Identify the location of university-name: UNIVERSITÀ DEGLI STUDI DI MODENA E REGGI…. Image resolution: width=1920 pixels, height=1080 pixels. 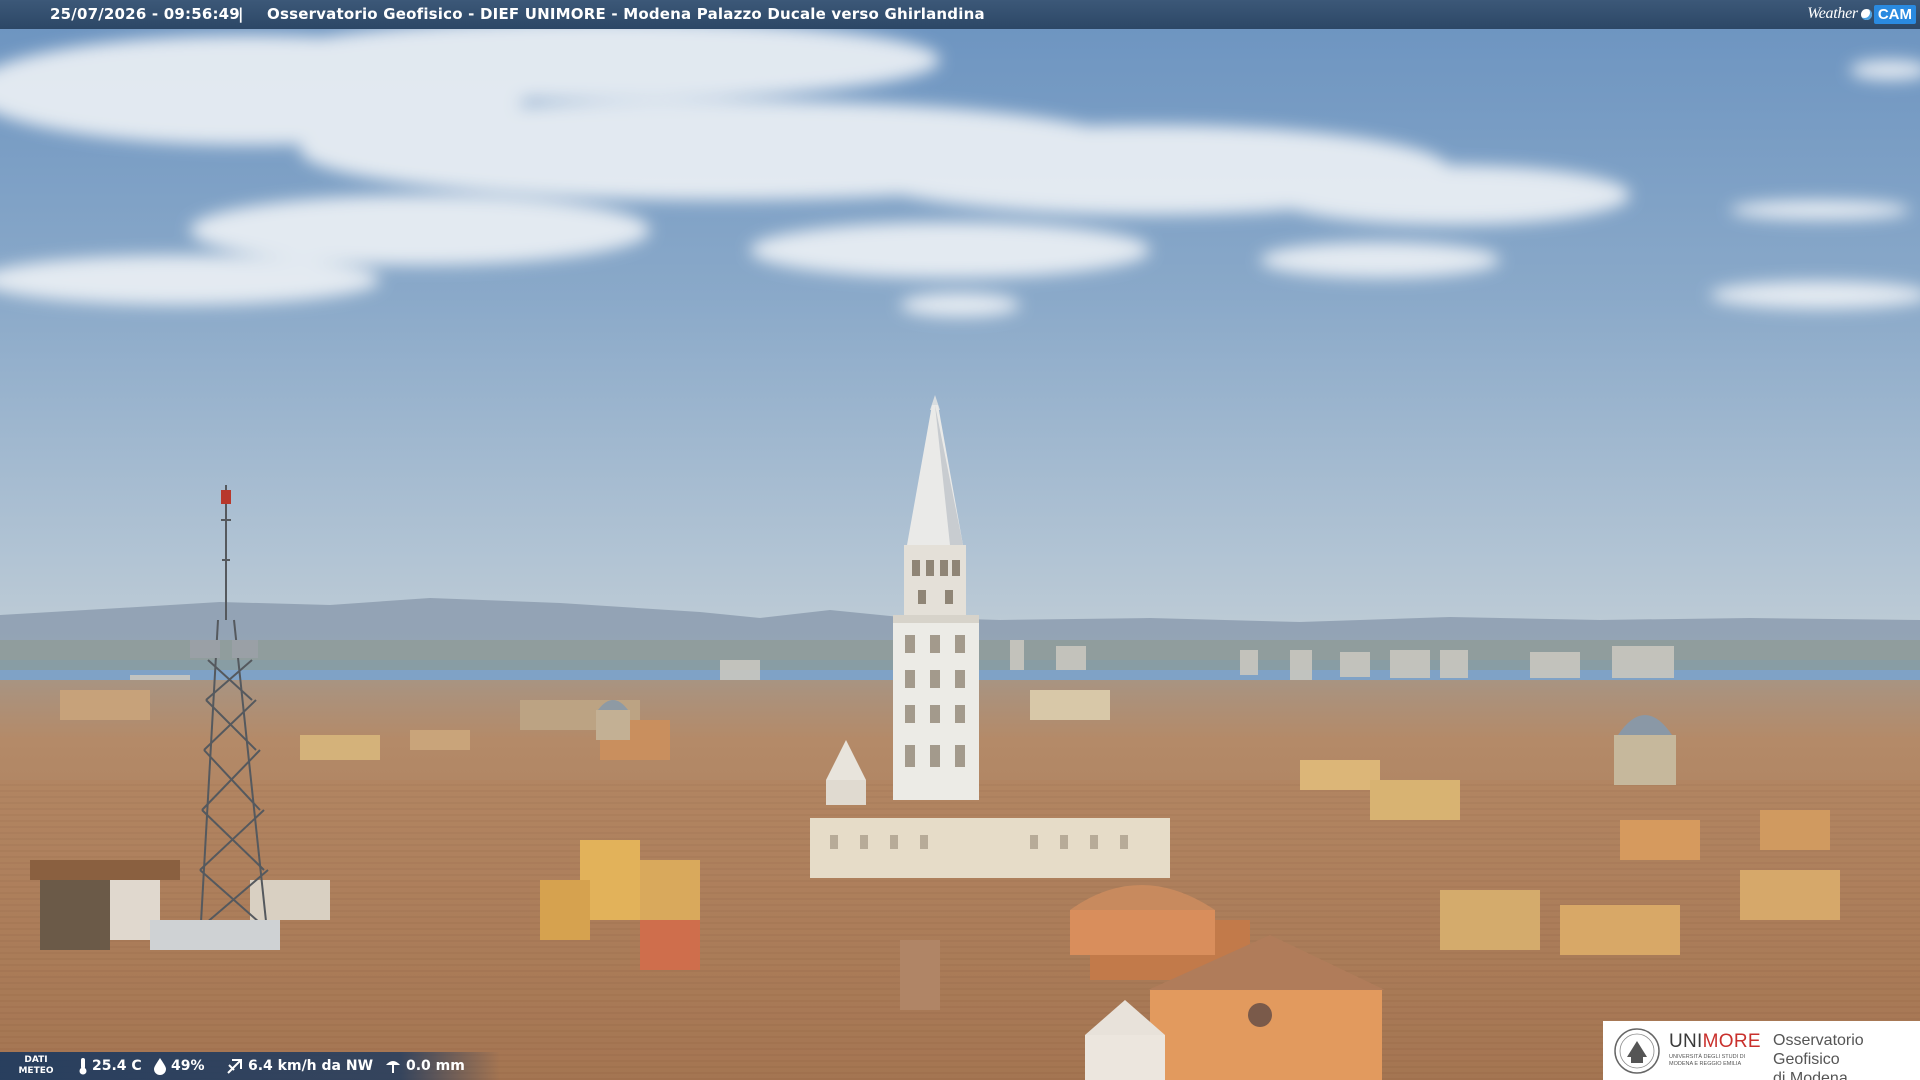
(1707, 1060).